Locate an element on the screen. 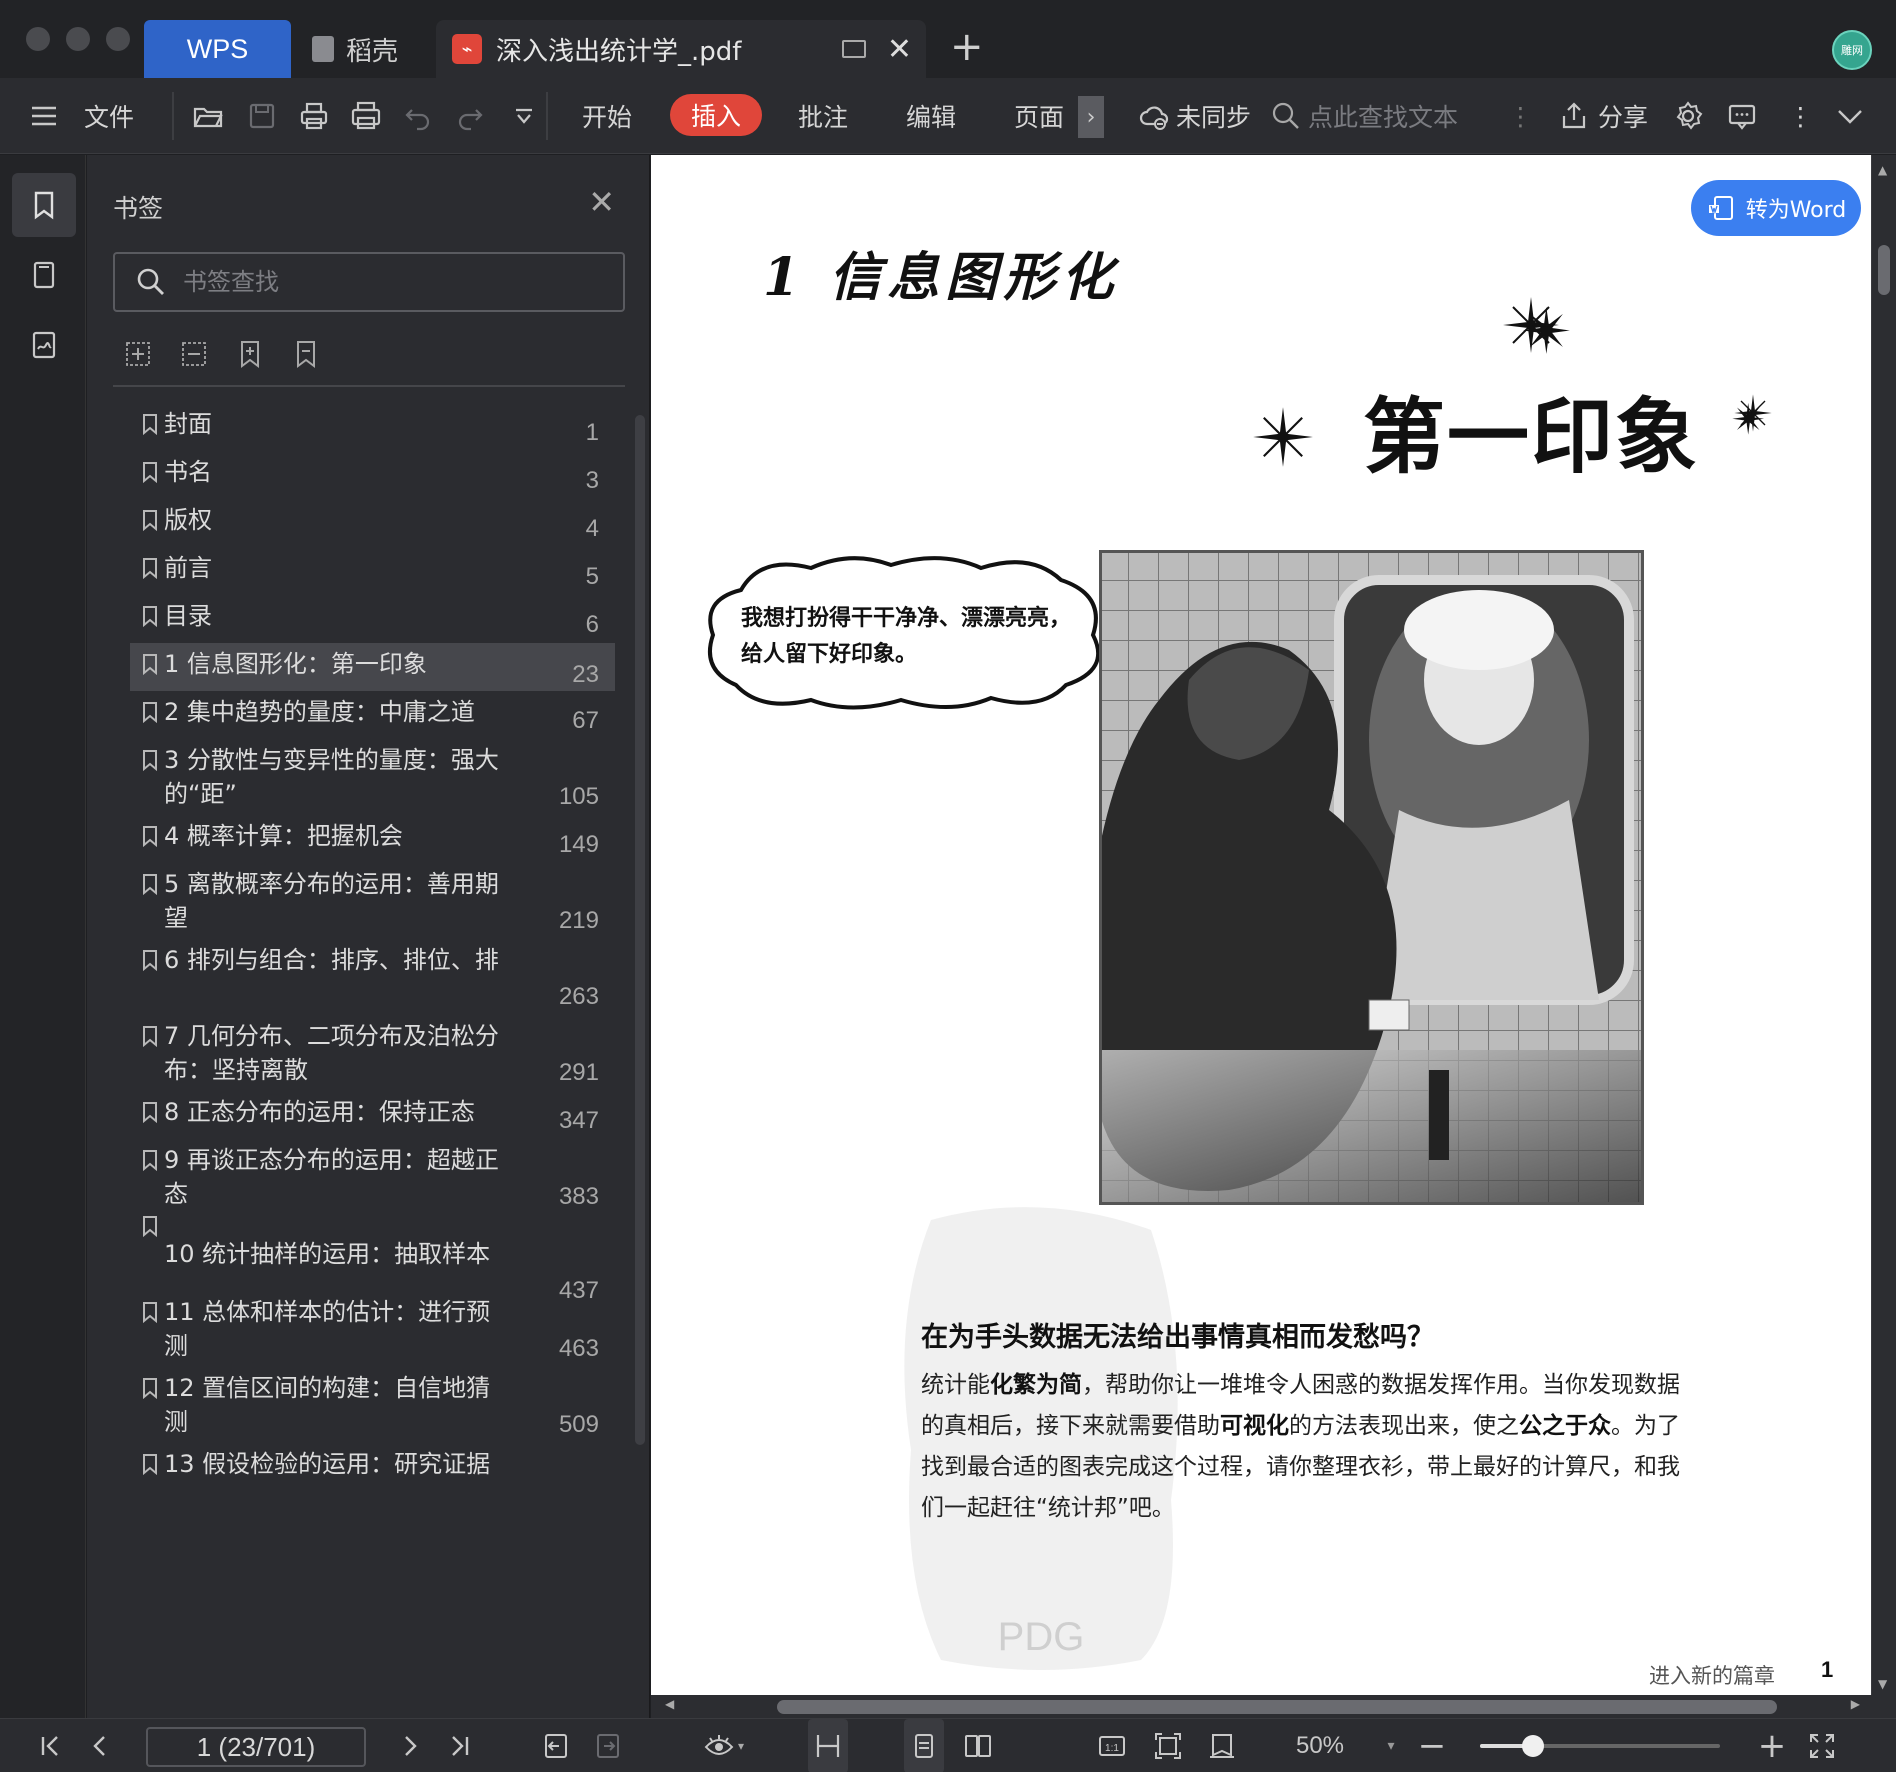 This screenshot has height=1772, width=1896. open-folder-icon is located at coordinates (208, 116).